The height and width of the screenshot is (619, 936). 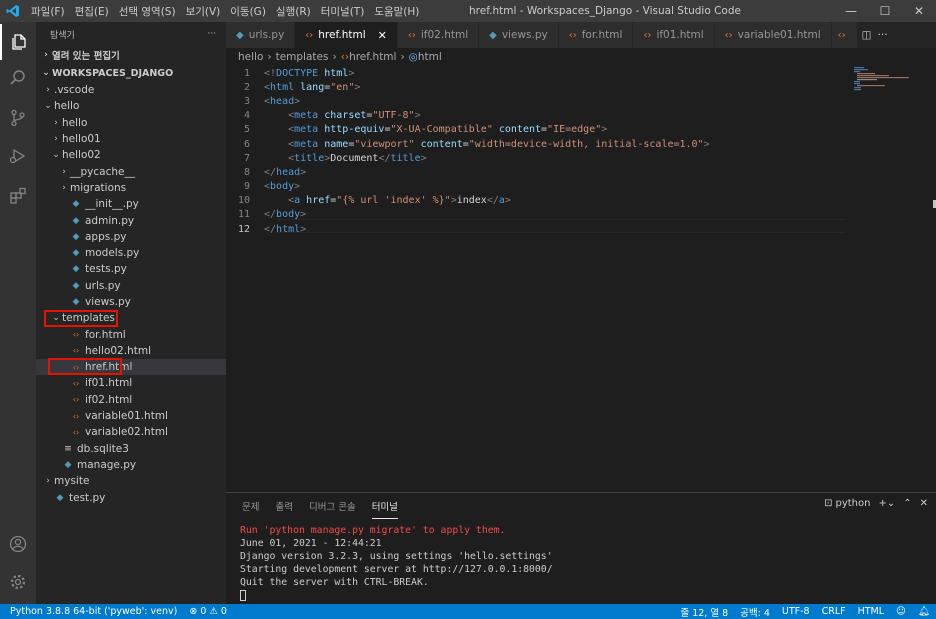 What do you see at coordinates (844, 35) in the screenshot?
I see `editor-tab: ‹›` at bounding box center [844, 35].